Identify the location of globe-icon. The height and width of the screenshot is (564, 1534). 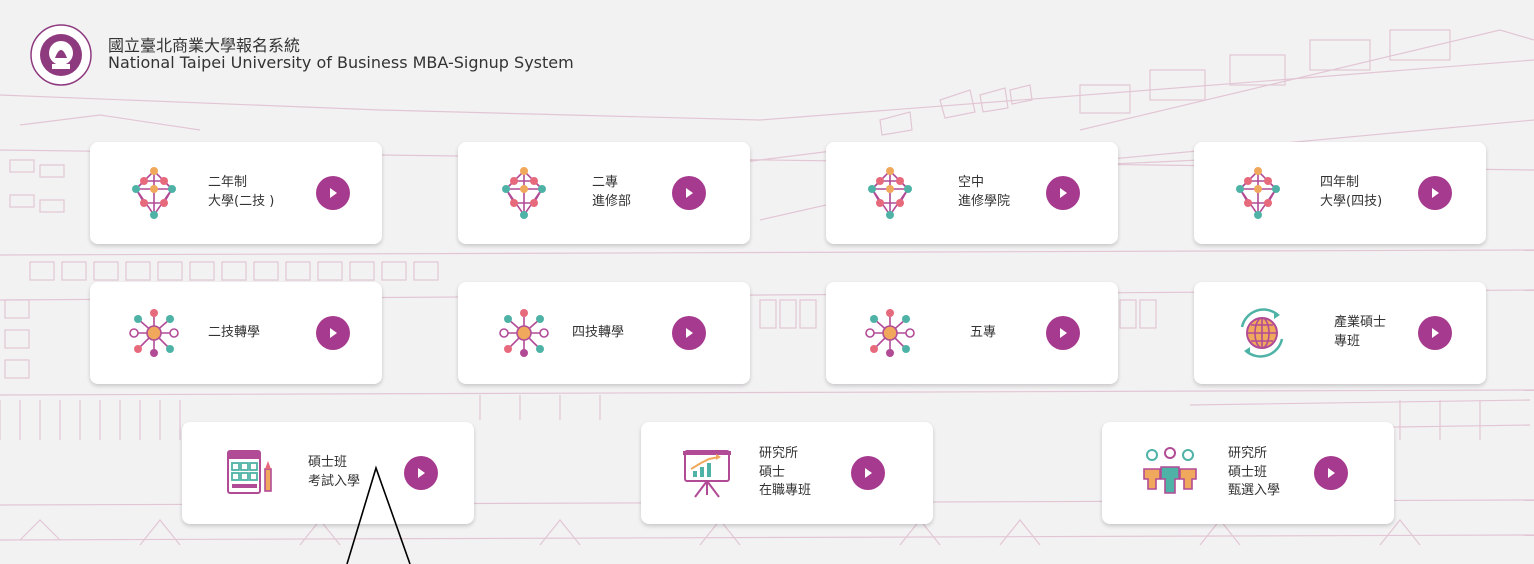
(1262, 333).